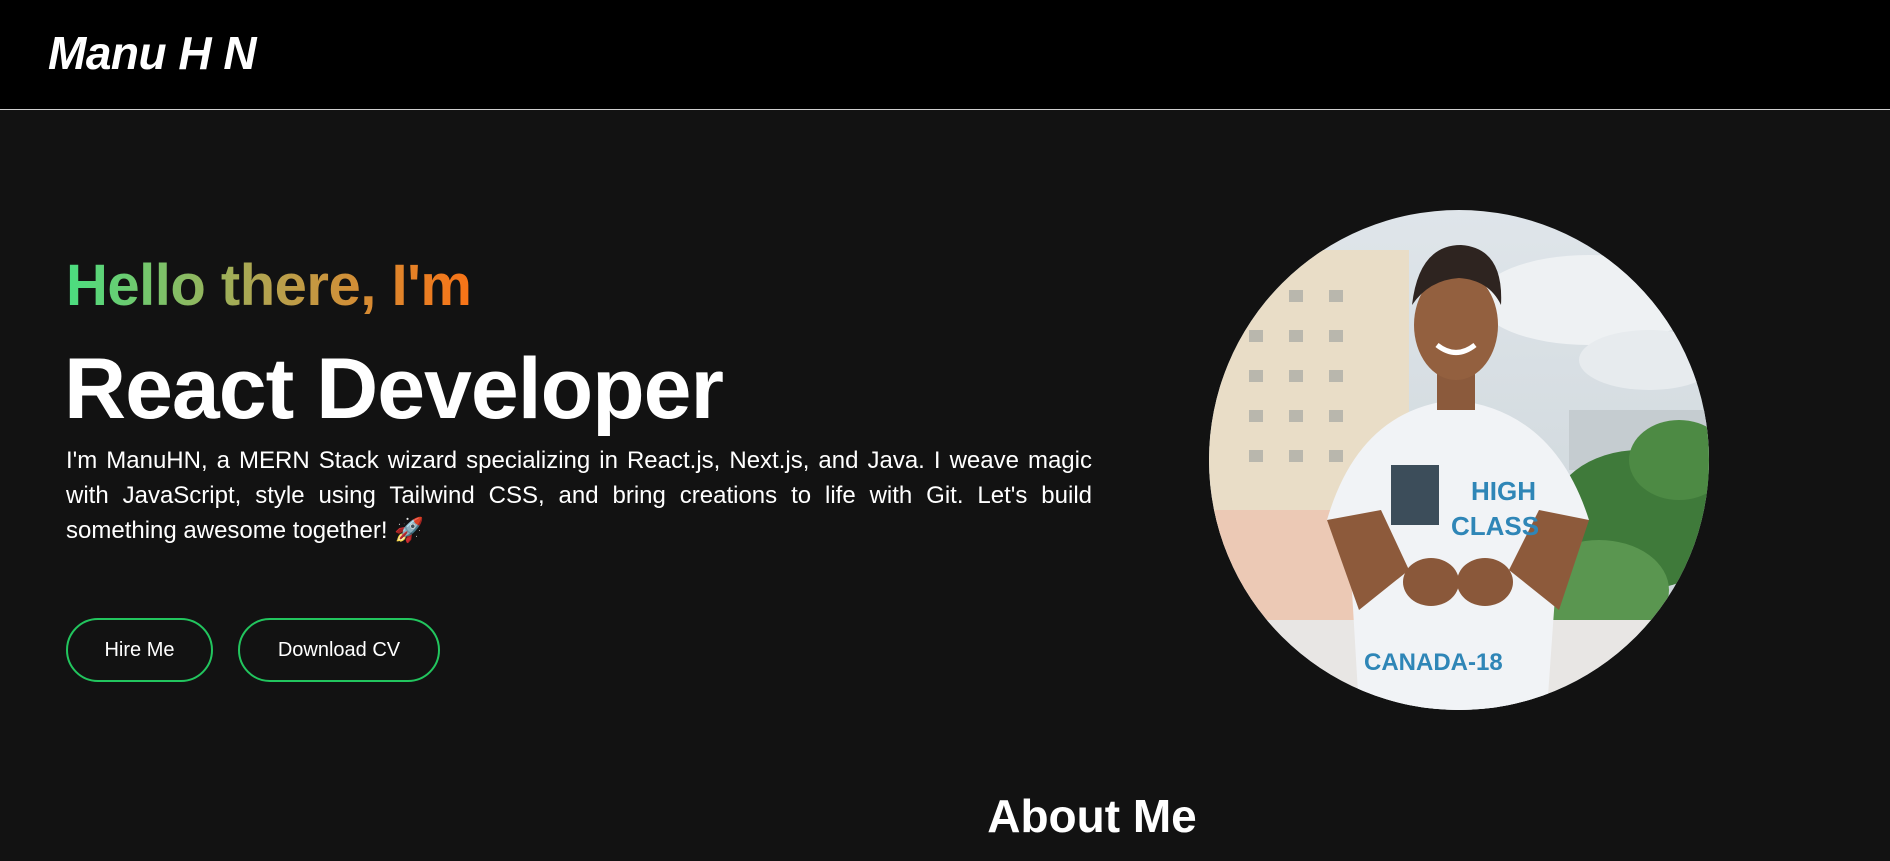 This screenshot has height=861, width=1890. I want to click on hero-greeting: Hello there, I'm, so click(269, 285).